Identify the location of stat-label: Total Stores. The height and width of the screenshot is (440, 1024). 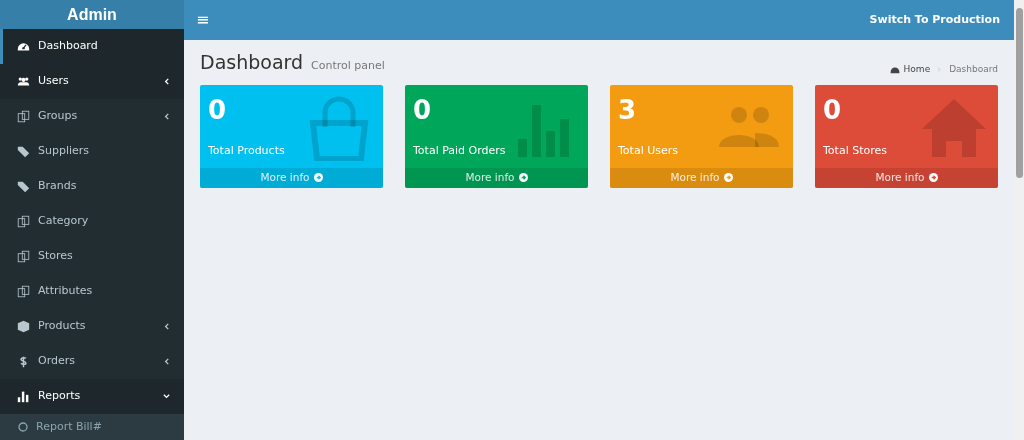
(855, 151).